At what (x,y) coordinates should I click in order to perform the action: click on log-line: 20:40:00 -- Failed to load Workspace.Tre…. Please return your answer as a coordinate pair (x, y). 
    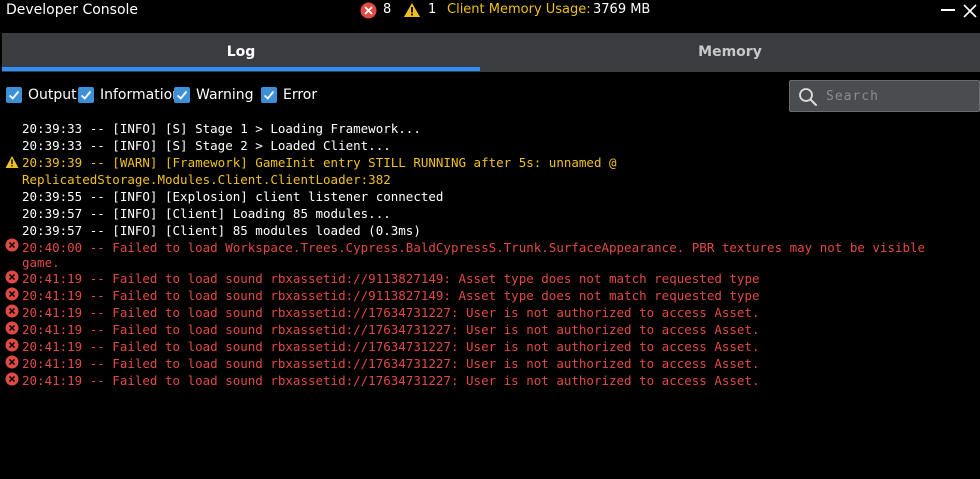
    Looking at the image, I should click on (474, 247).